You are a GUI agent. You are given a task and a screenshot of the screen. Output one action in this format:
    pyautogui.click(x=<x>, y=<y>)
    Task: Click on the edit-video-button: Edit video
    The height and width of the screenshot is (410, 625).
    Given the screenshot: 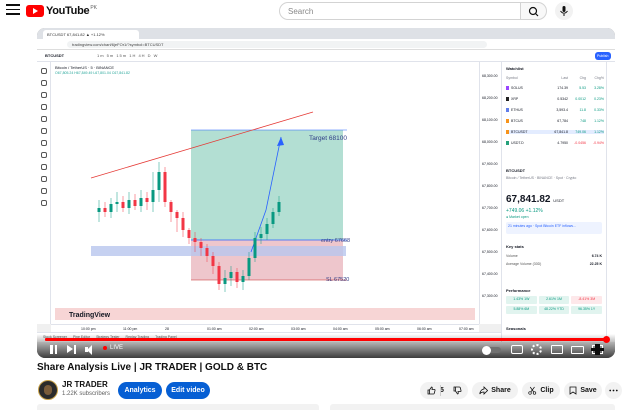 What is the action you would take?
    pyautogui.click(x=188, y=390)
    